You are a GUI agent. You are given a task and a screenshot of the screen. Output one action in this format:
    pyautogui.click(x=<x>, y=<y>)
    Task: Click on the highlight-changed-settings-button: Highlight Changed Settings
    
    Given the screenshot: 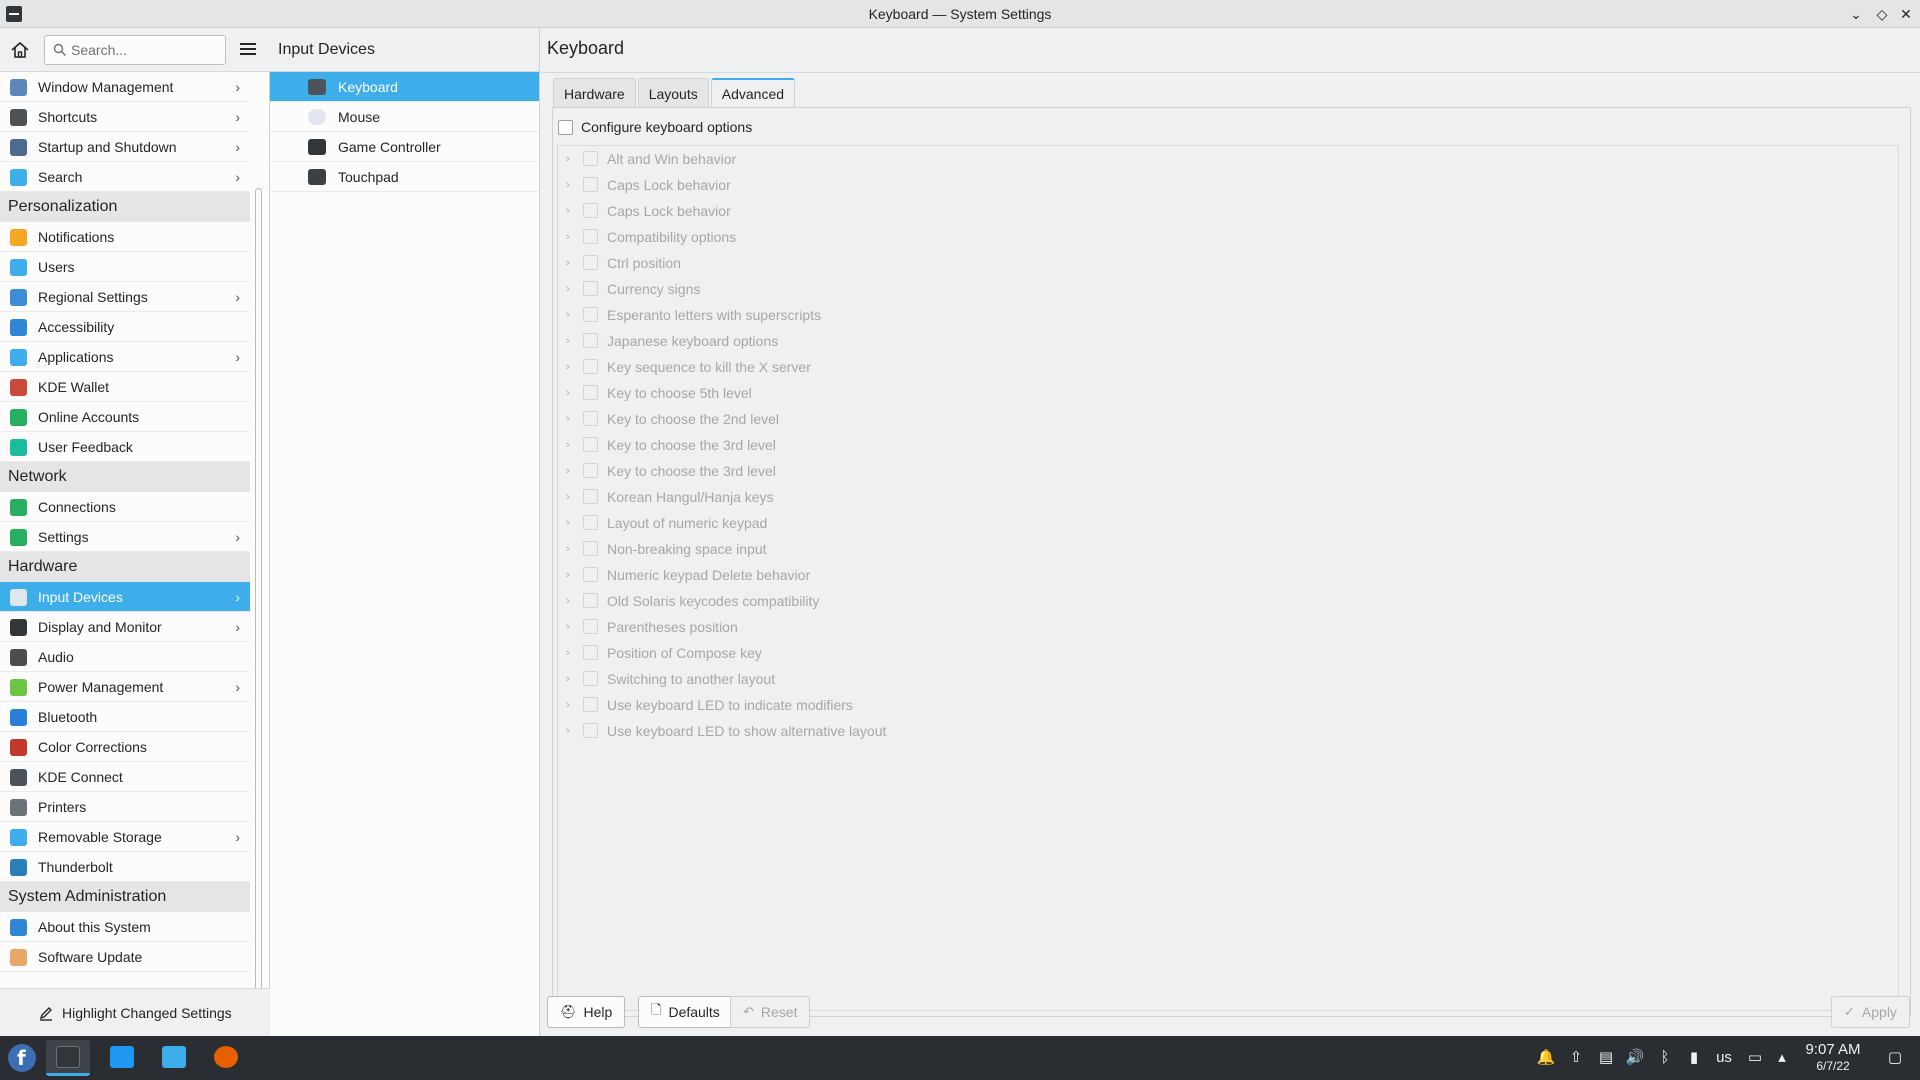 What is the action you would take?
    pyautogui.click(x=135, y=1013)
    